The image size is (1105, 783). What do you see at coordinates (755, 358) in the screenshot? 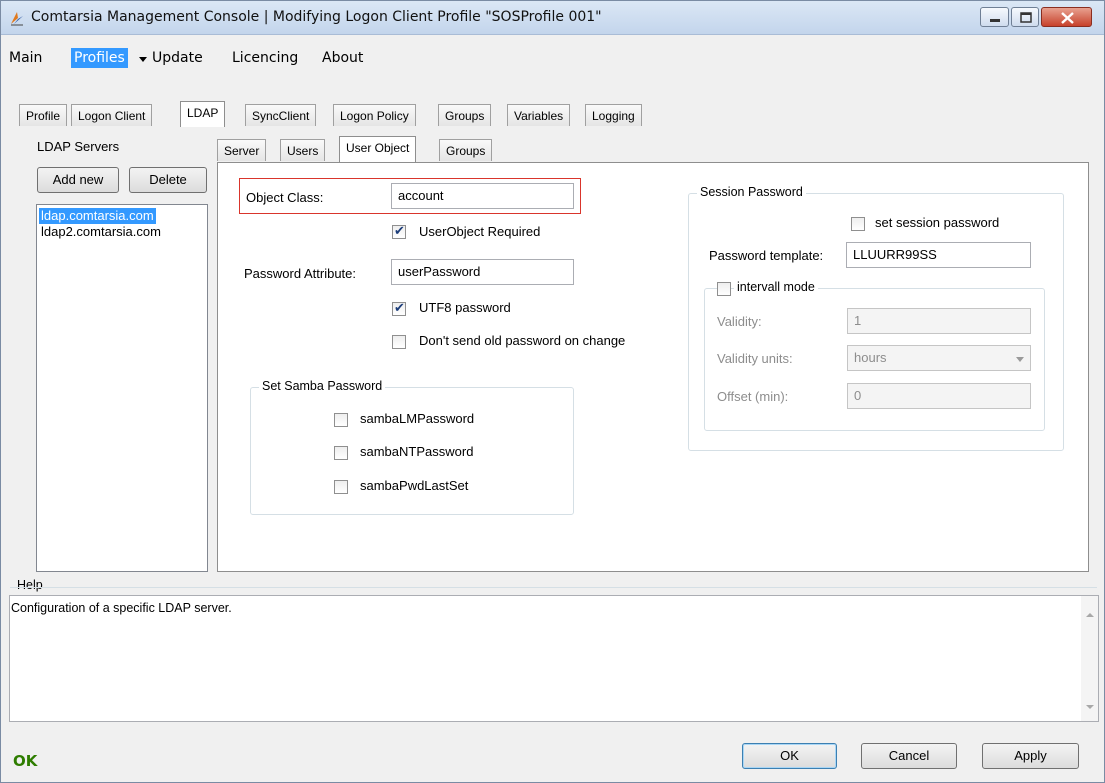
I see `validity-units-label: Validity units:` at bounding box center [755, 358].